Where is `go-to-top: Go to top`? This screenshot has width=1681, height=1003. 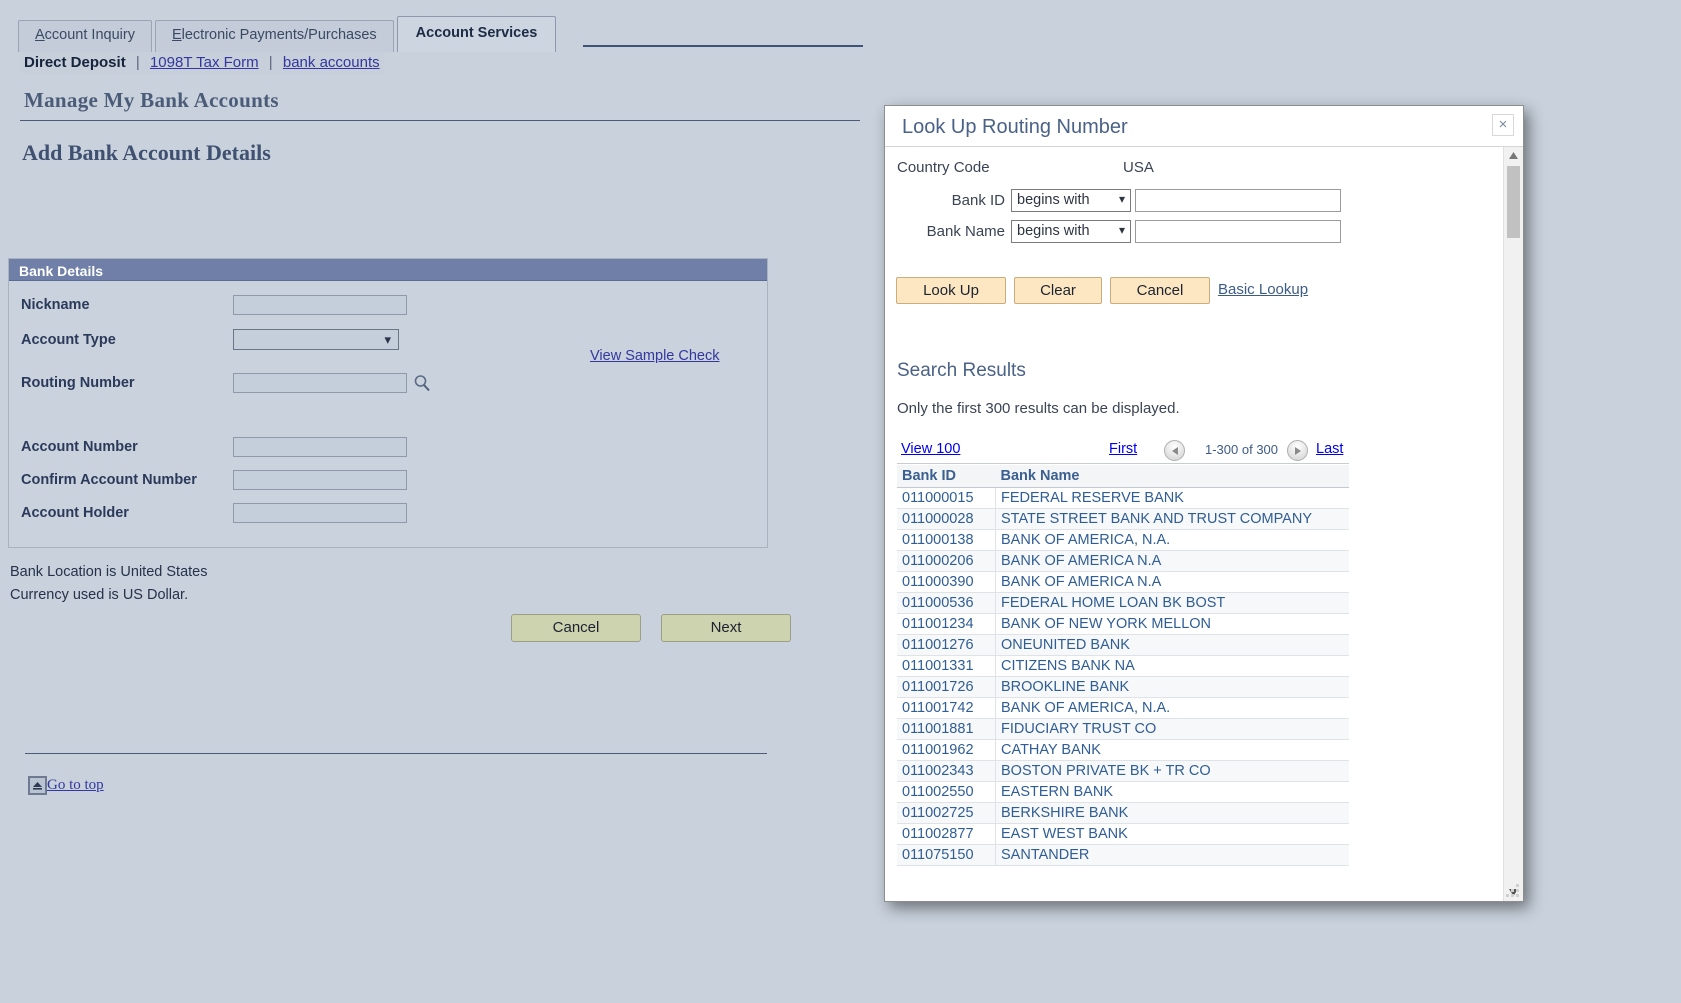
go-to-top: Go to top is located at coordinates (66, 785).